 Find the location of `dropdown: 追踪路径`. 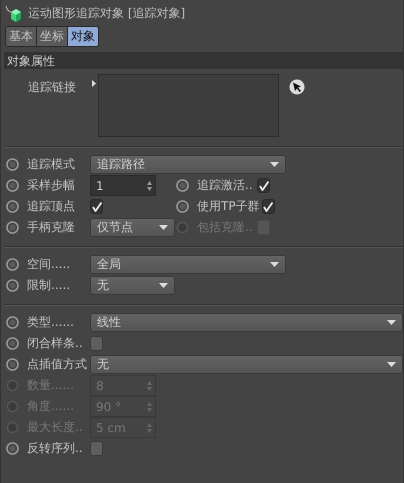

dropdown: 追踪路径 is located at coordinates (188, 164).